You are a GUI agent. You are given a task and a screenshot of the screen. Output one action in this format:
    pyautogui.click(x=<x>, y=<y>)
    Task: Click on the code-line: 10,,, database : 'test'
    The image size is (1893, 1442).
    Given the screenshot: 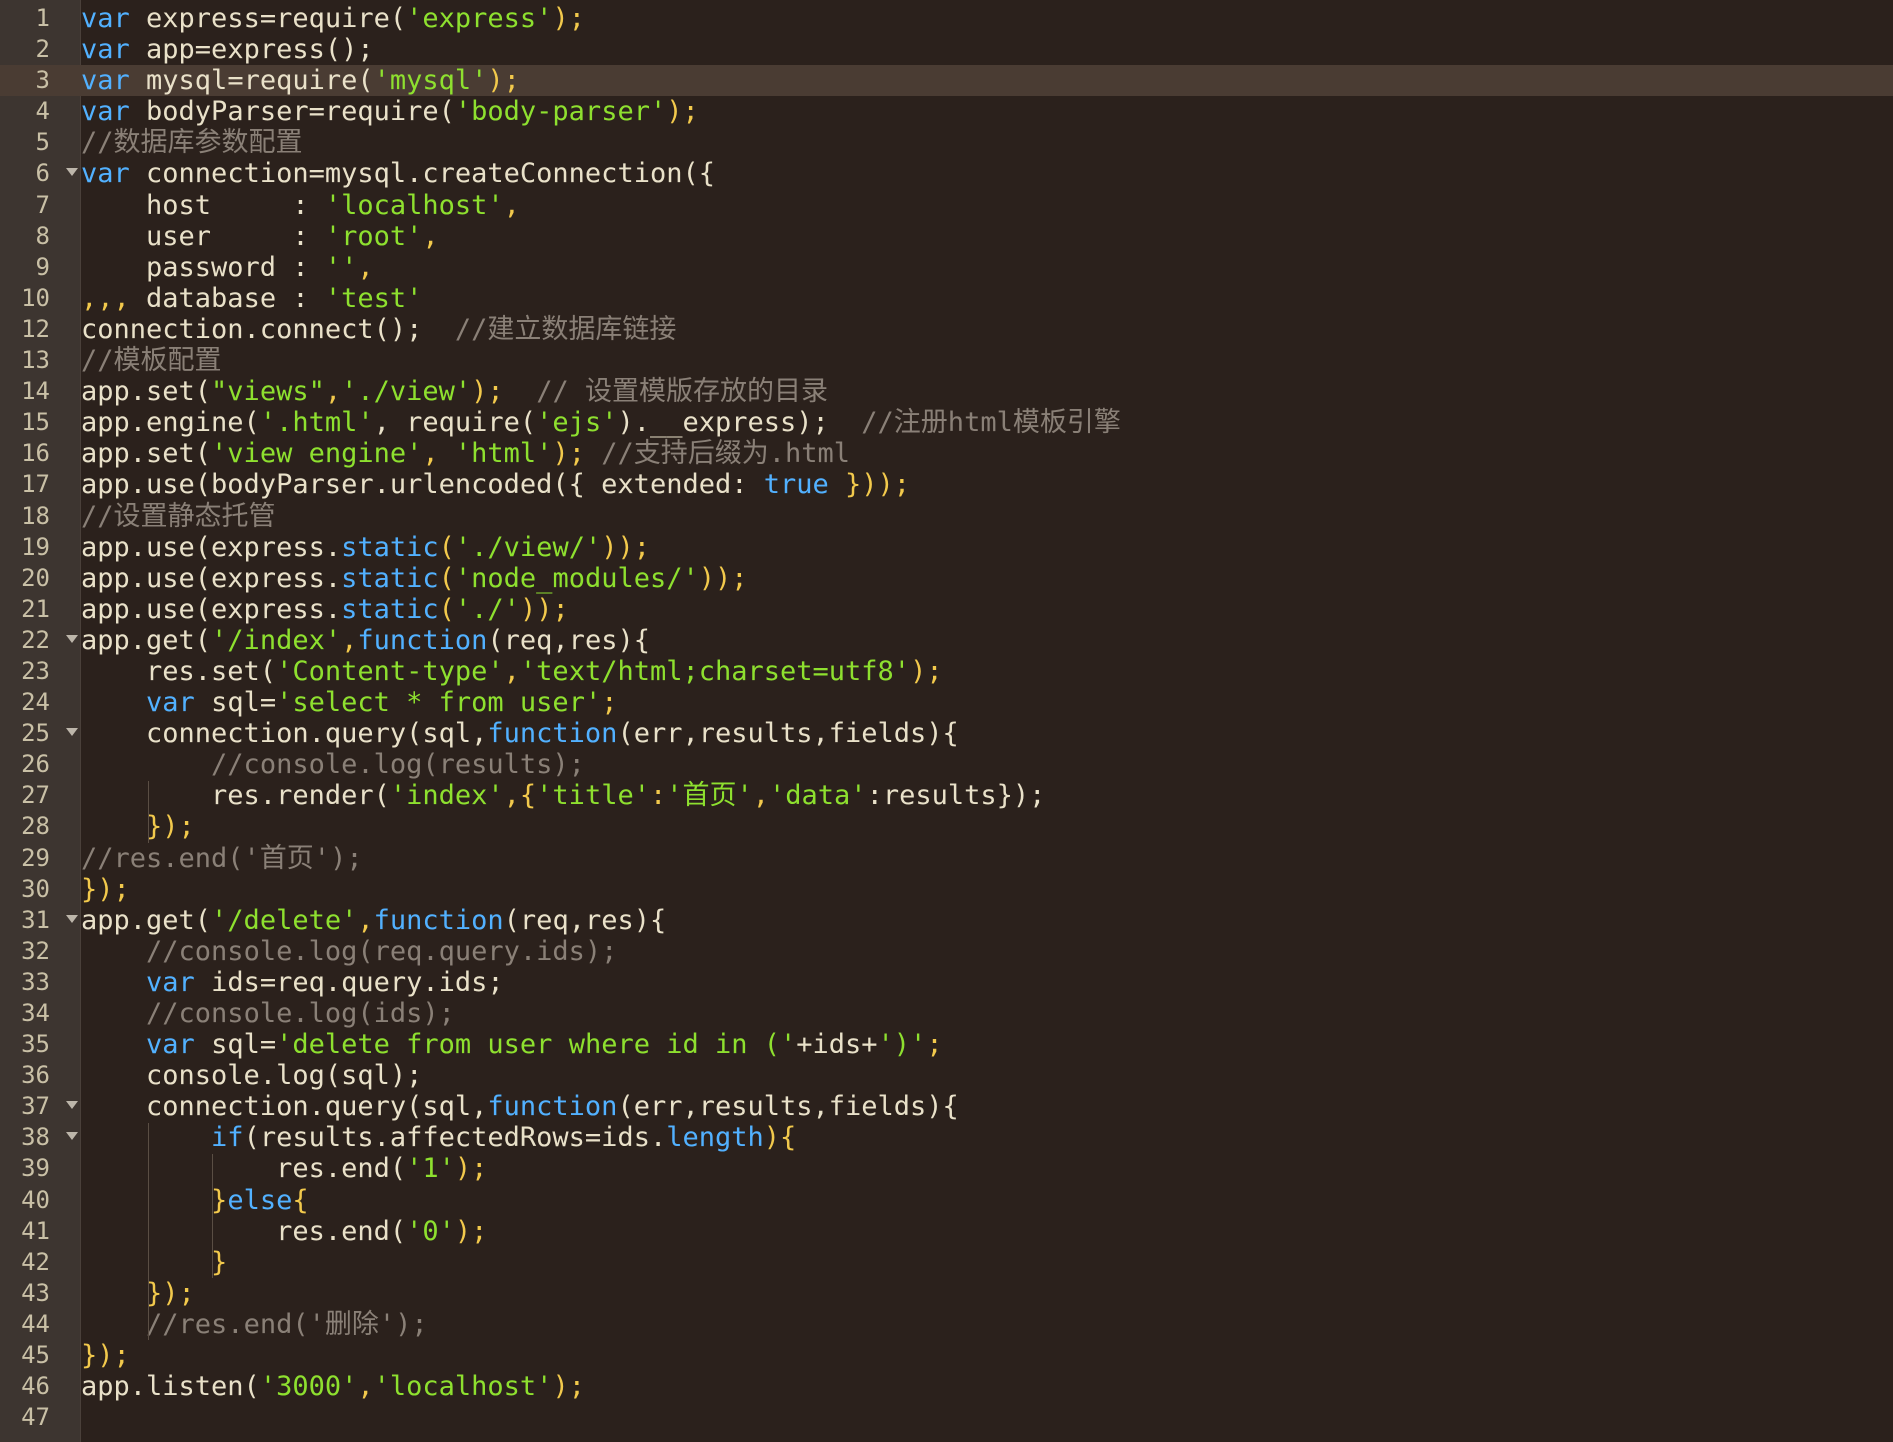 What is the action you would take?
    pyautogui.click(x=946, y=298)
    